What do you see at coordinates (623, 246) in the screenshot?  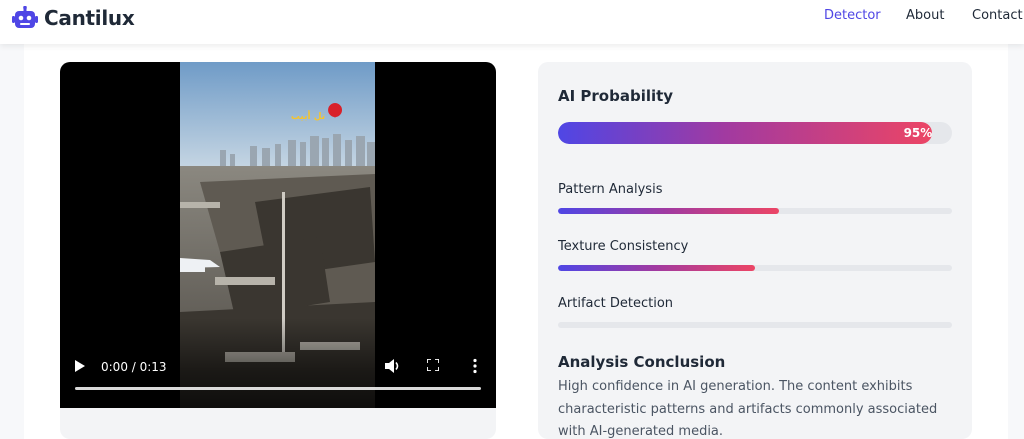 I see `metric-label-texture-consistency: Texture Consistency` at bounding box center [623, 246].